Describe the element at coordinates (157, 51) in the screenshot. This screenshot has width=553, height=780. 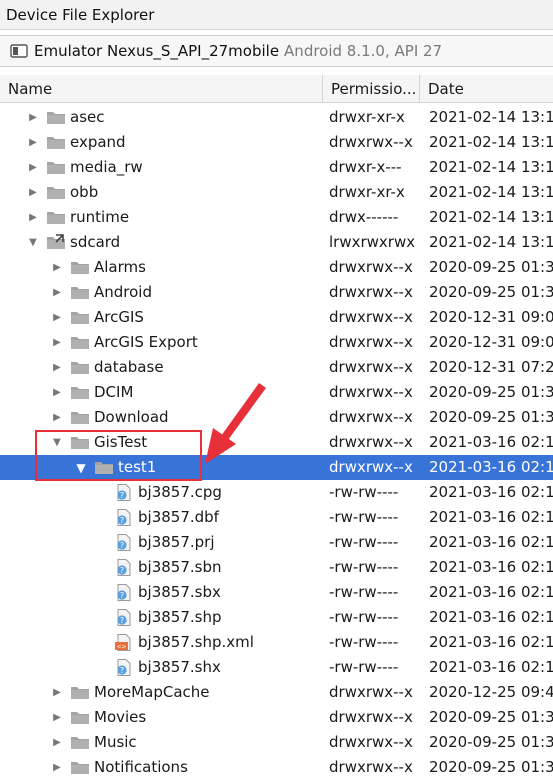
I see `device-name: Emulator Nexus_S_API_27mobile` at that location.